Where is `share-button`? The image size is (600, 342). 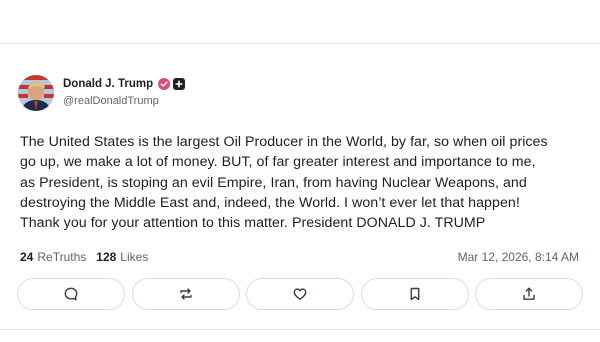
share-button is located at coordinates (529, 294).